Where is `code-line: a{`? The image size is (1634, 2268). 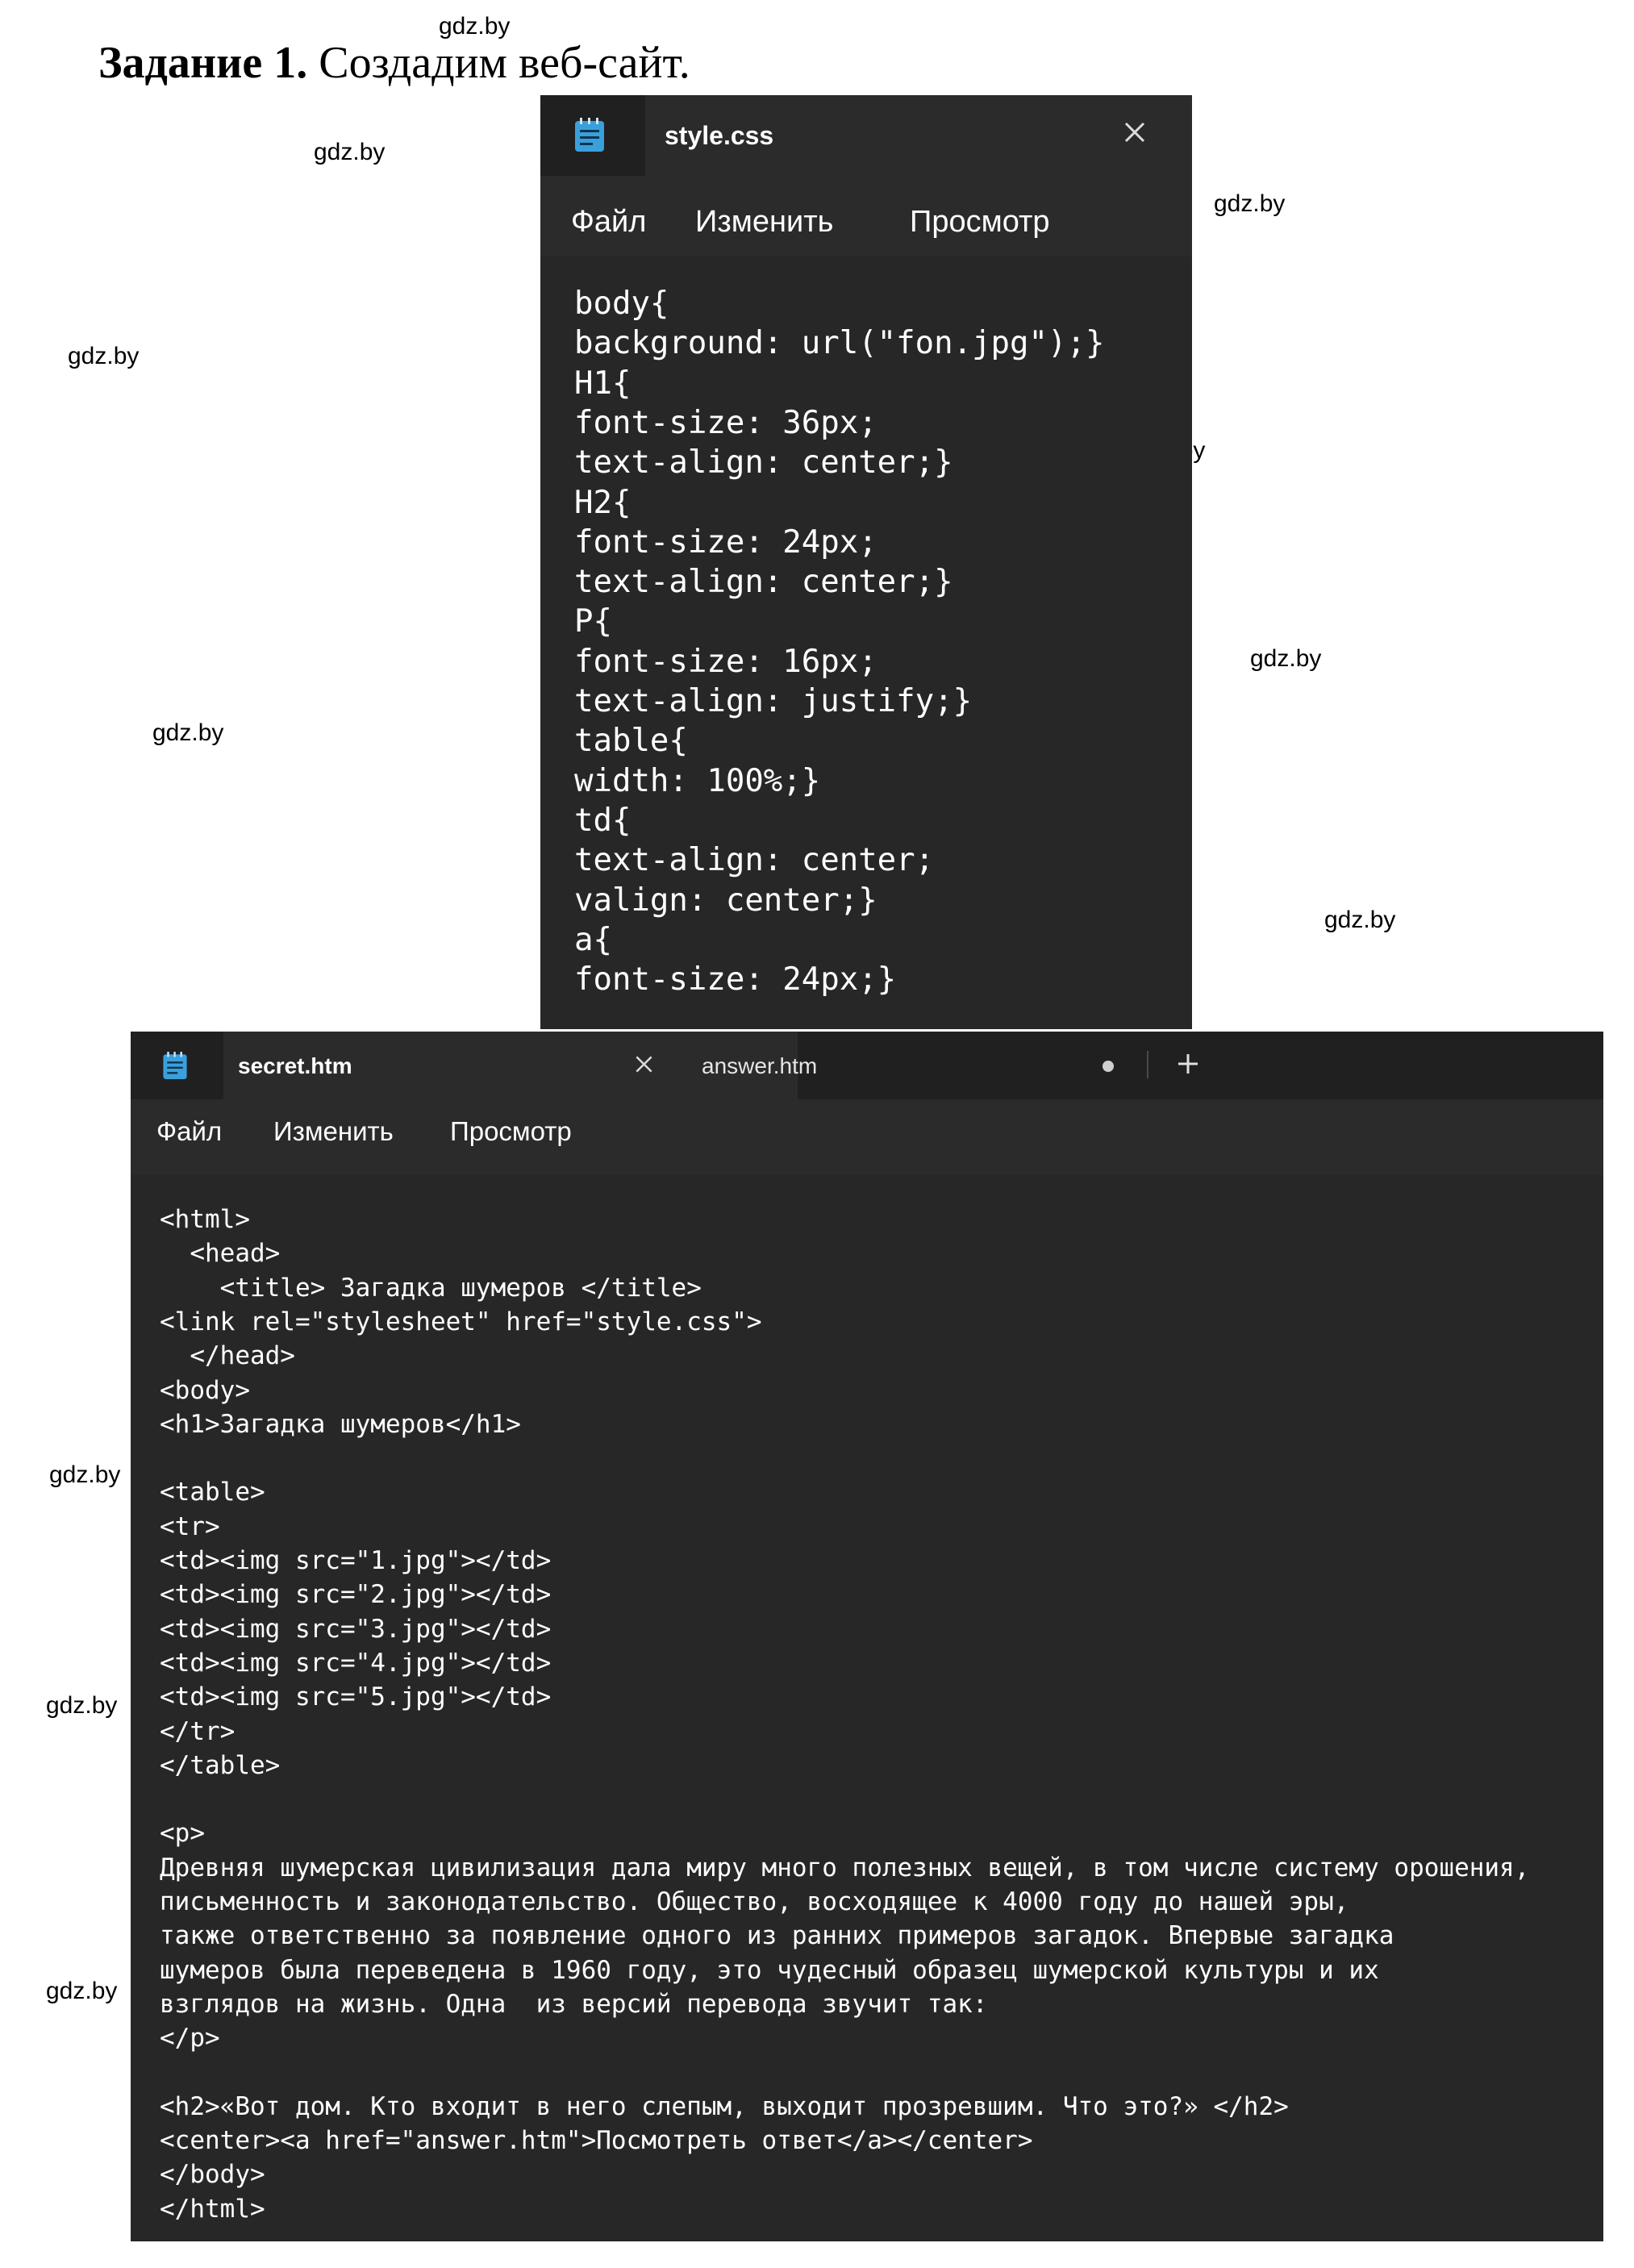
code-line: a{ is located at coordinates (593, 939).